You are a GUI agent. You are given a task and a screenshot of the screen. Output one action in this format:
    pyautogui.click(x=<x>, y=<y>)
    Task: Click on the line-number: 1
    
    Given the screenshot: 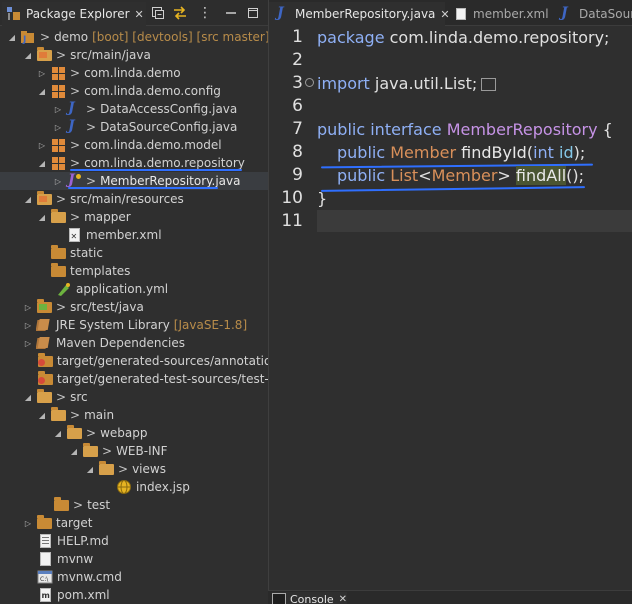 What is the action you would take?
    pyautogui.click(x=297, y=37)
    